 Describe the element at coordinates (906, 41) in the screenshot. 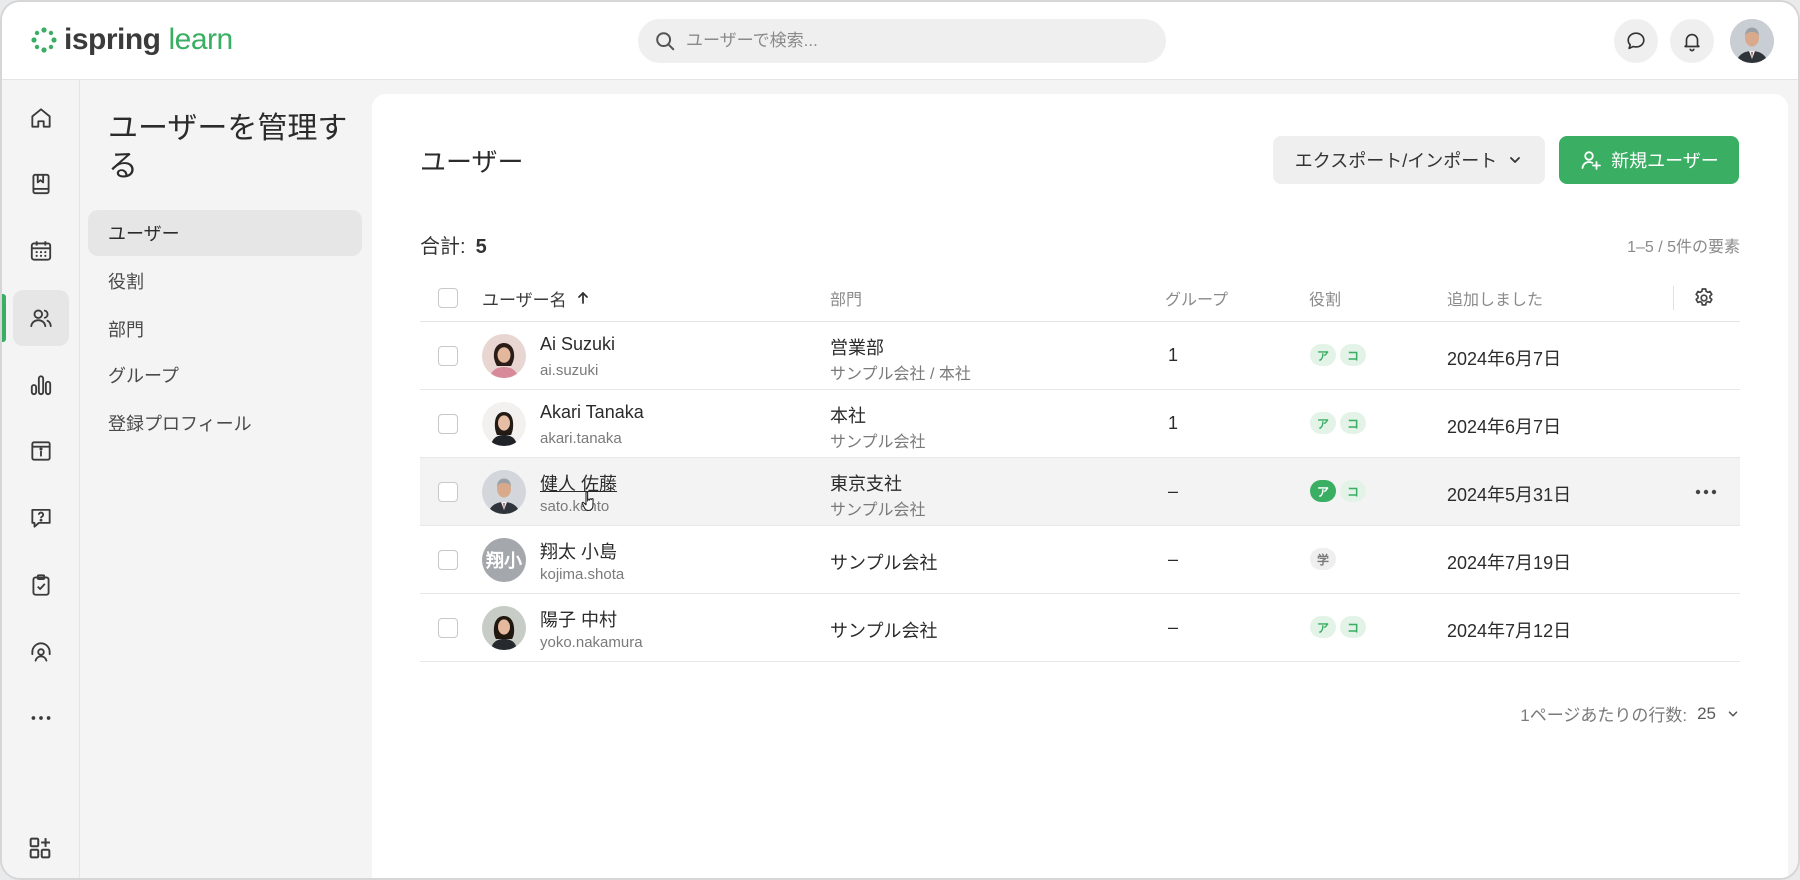

I see `search-input` at that location.